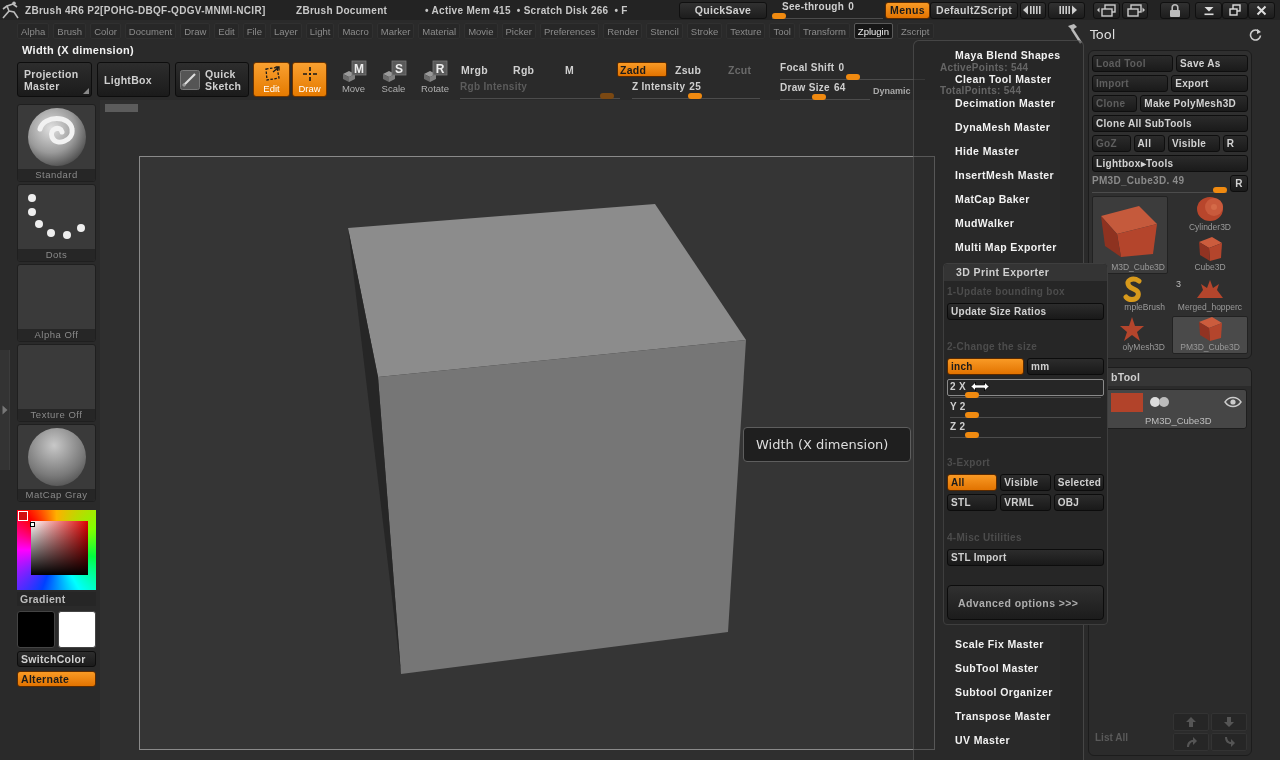 This screenshot has height=760, width=1280. I want to click on submenu-title: 3D Print Exporter, so click(1025, 272).